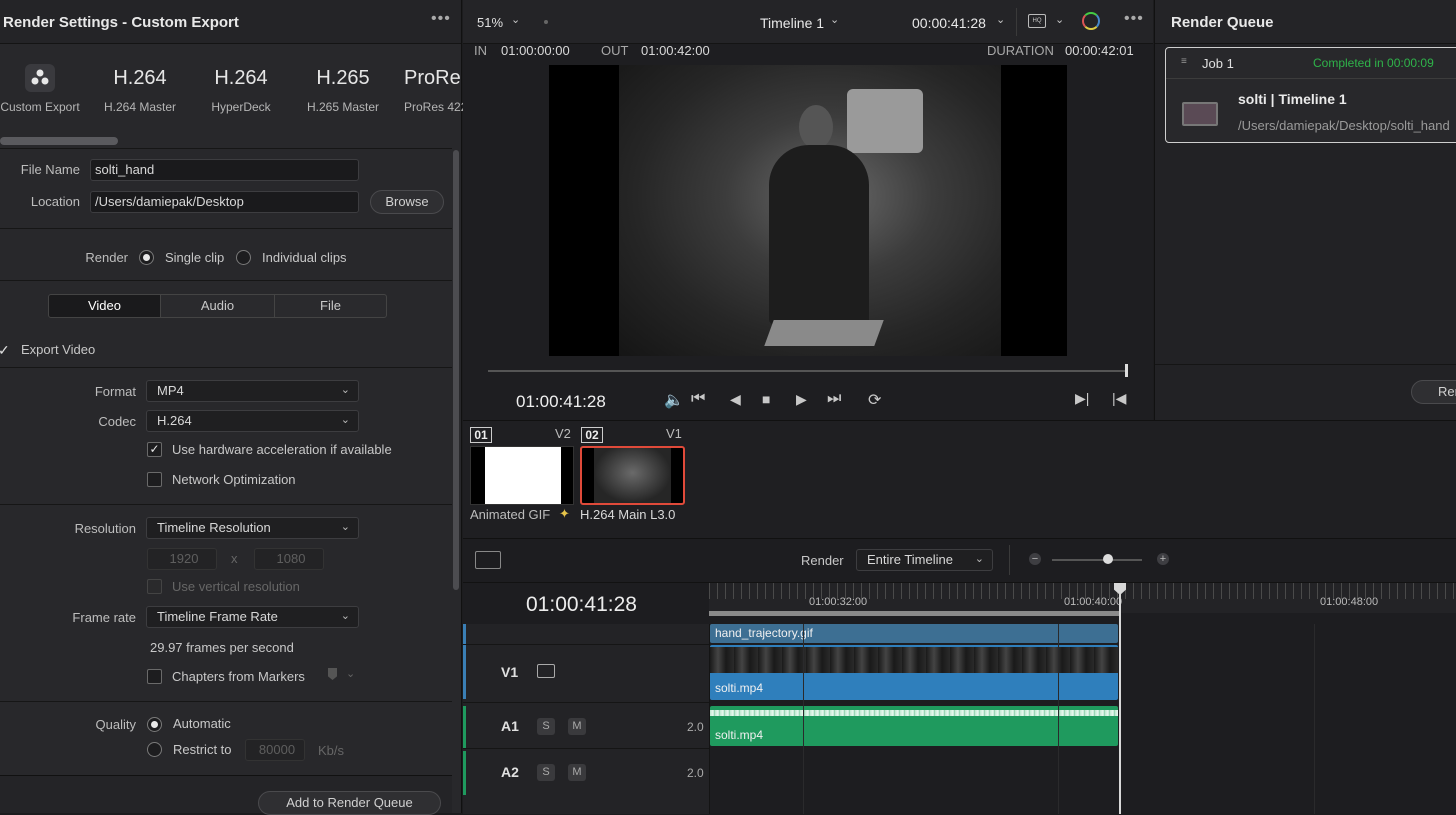 The image size is (1456, 815). I want to click on zoom-slider-handle, so click(1108, 559).